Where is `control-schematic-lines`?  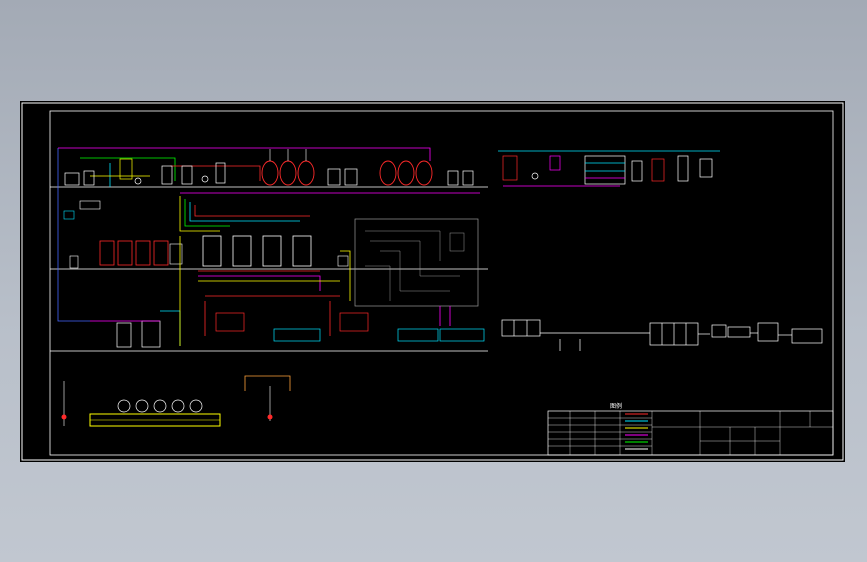 control-schematic-lines is located at coordinates (415, 265).